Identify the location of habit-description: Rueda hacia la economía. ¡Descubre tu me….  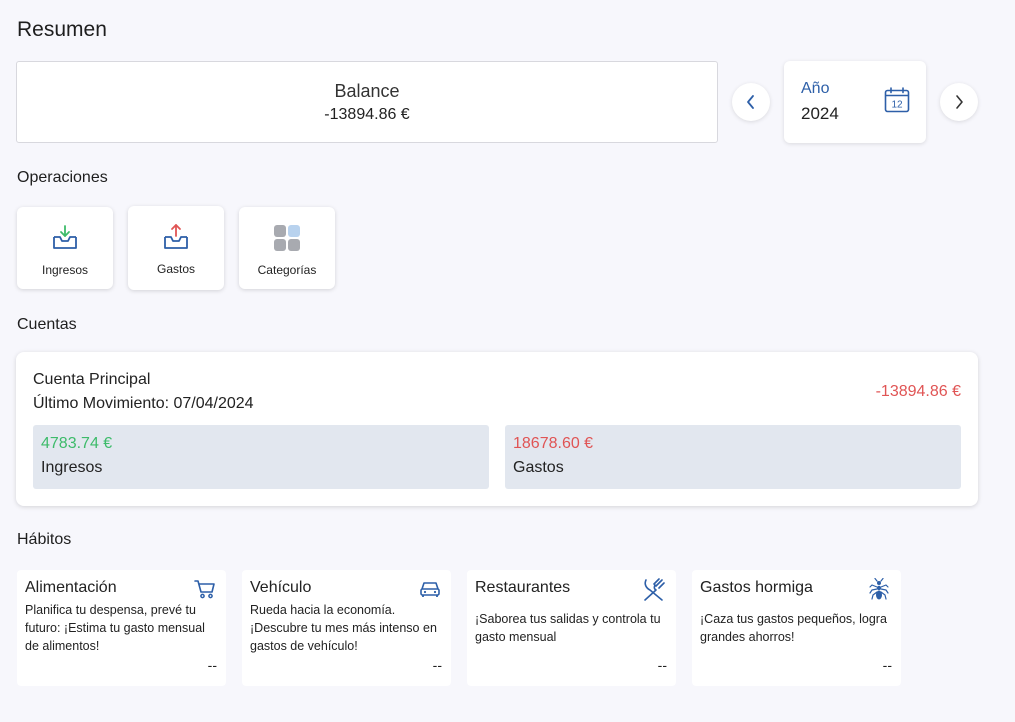
(343, 628).